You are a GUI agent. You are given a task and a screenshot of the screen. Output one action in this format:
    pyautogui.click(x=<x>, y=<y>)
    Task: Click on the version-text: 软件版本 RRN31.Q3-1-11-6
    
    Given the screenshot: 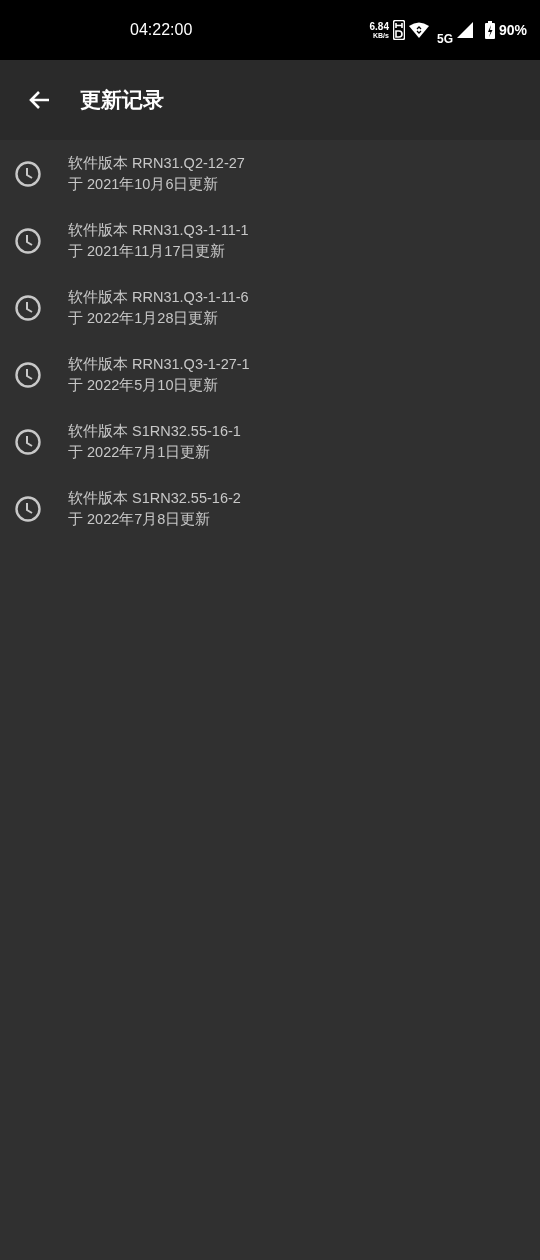 What is the action you would take?
    pyautogui.click(x=158, y=297)
    